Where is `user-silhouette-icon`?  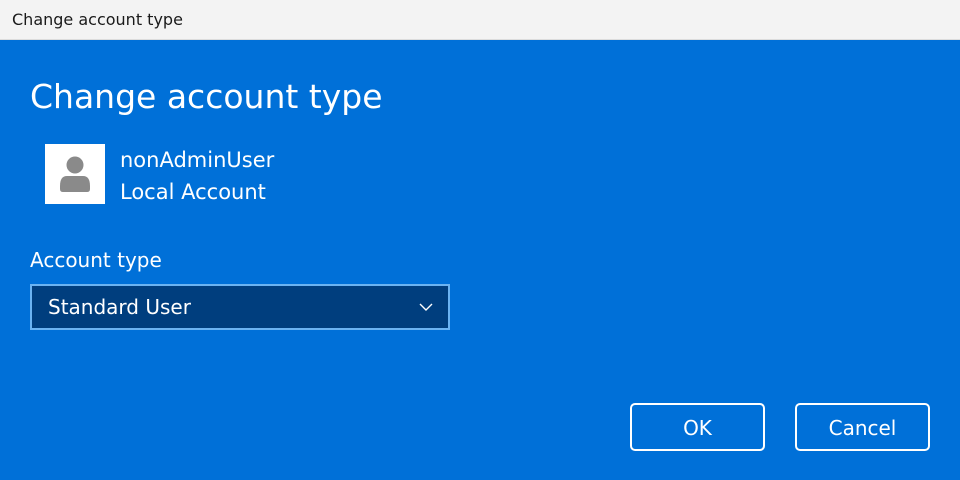
user-silhouette-icon is located at coordinates (75, 174).